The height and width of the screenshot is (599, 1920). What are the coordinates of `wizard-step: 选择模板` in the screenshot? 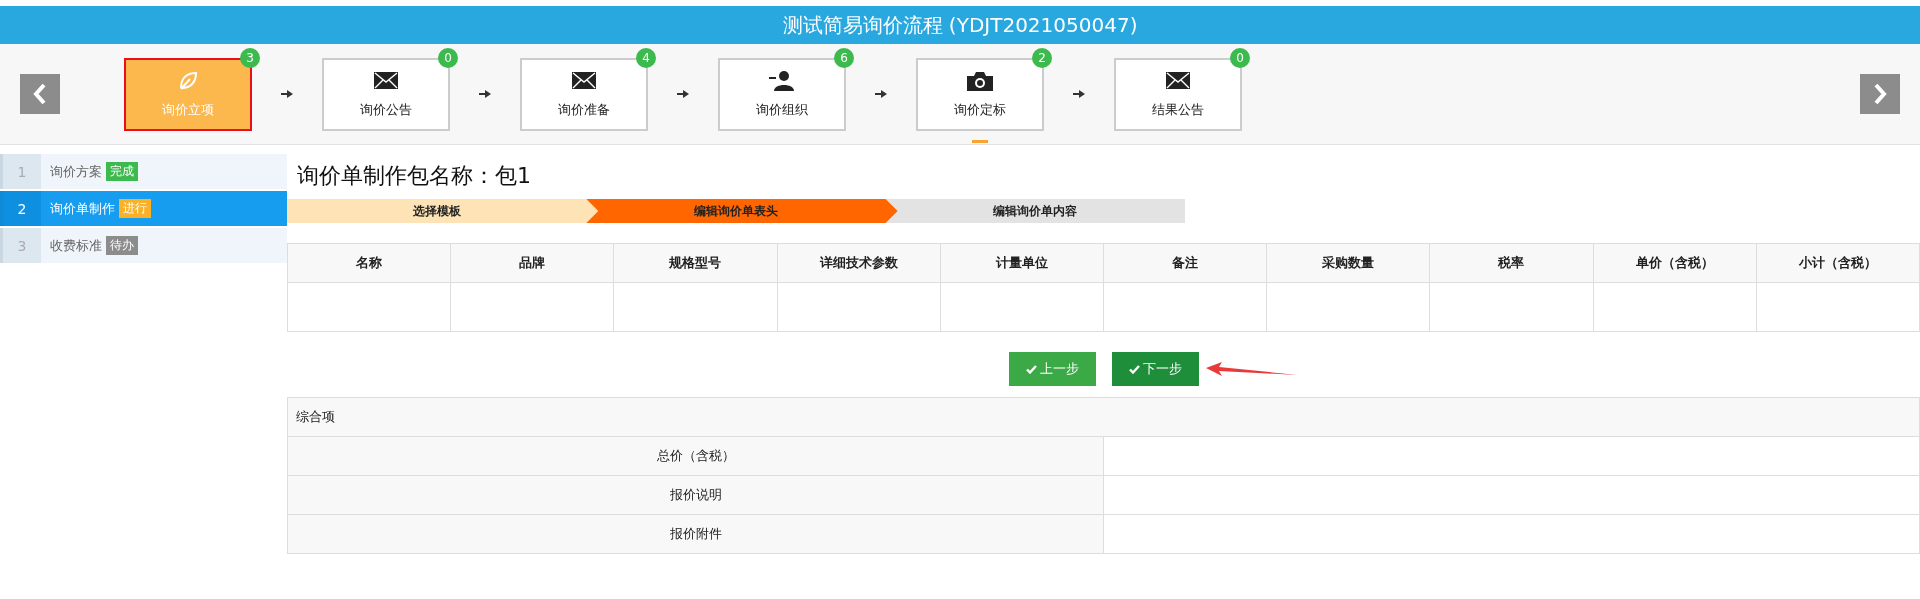 It's located at (443, 211).